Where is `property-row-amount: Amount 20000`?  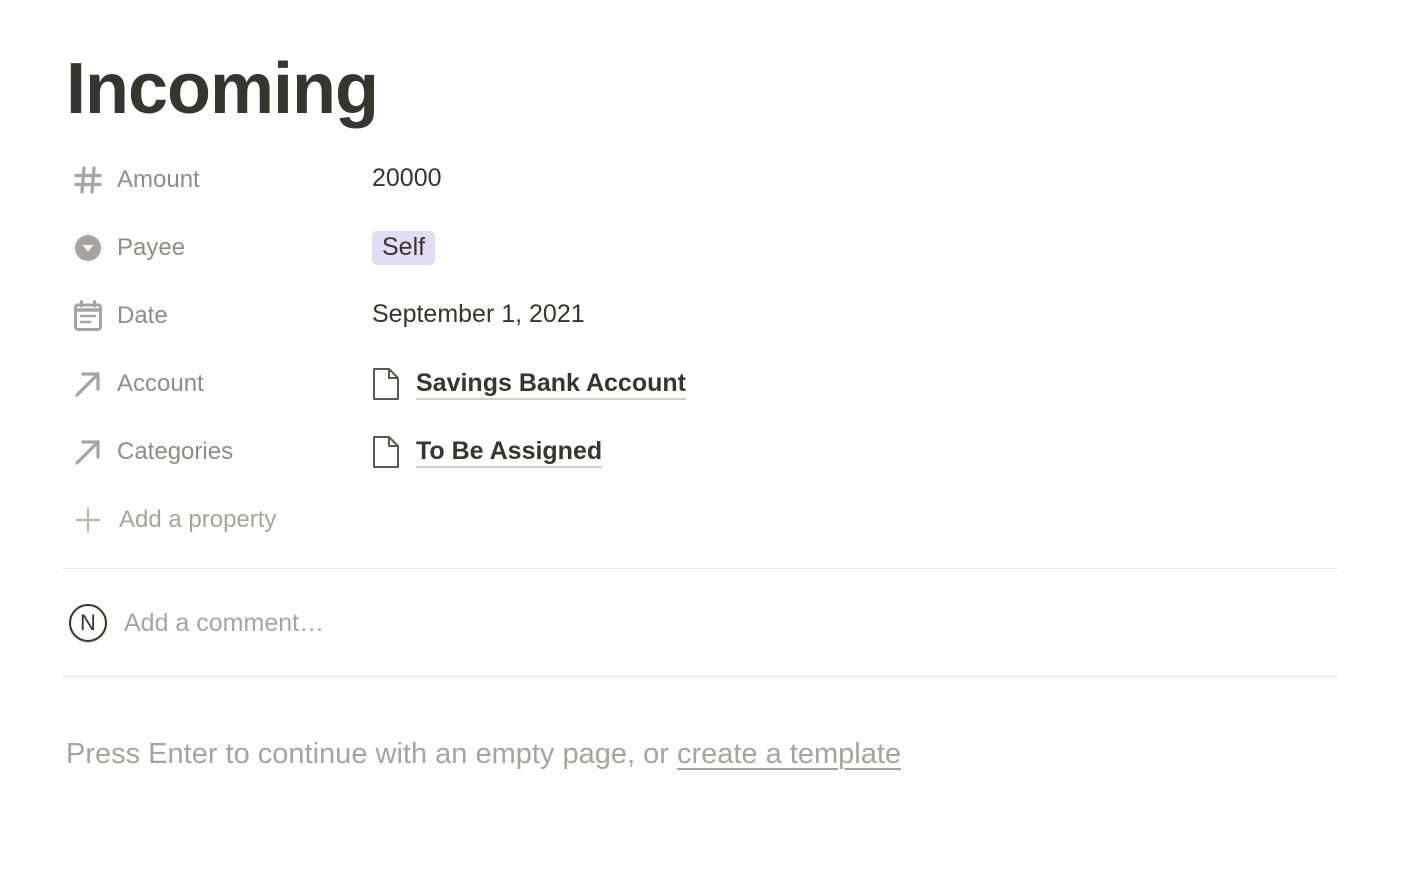 property-row-amount: Amount 20000 is located at coordinates (700, 180).